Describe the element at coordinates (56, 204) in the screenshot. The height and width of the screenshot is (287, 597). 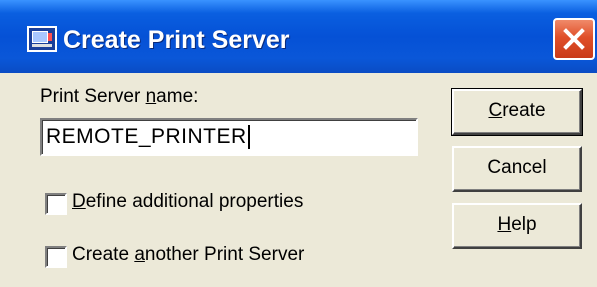
I see `define-properties-checkbox` at that location.